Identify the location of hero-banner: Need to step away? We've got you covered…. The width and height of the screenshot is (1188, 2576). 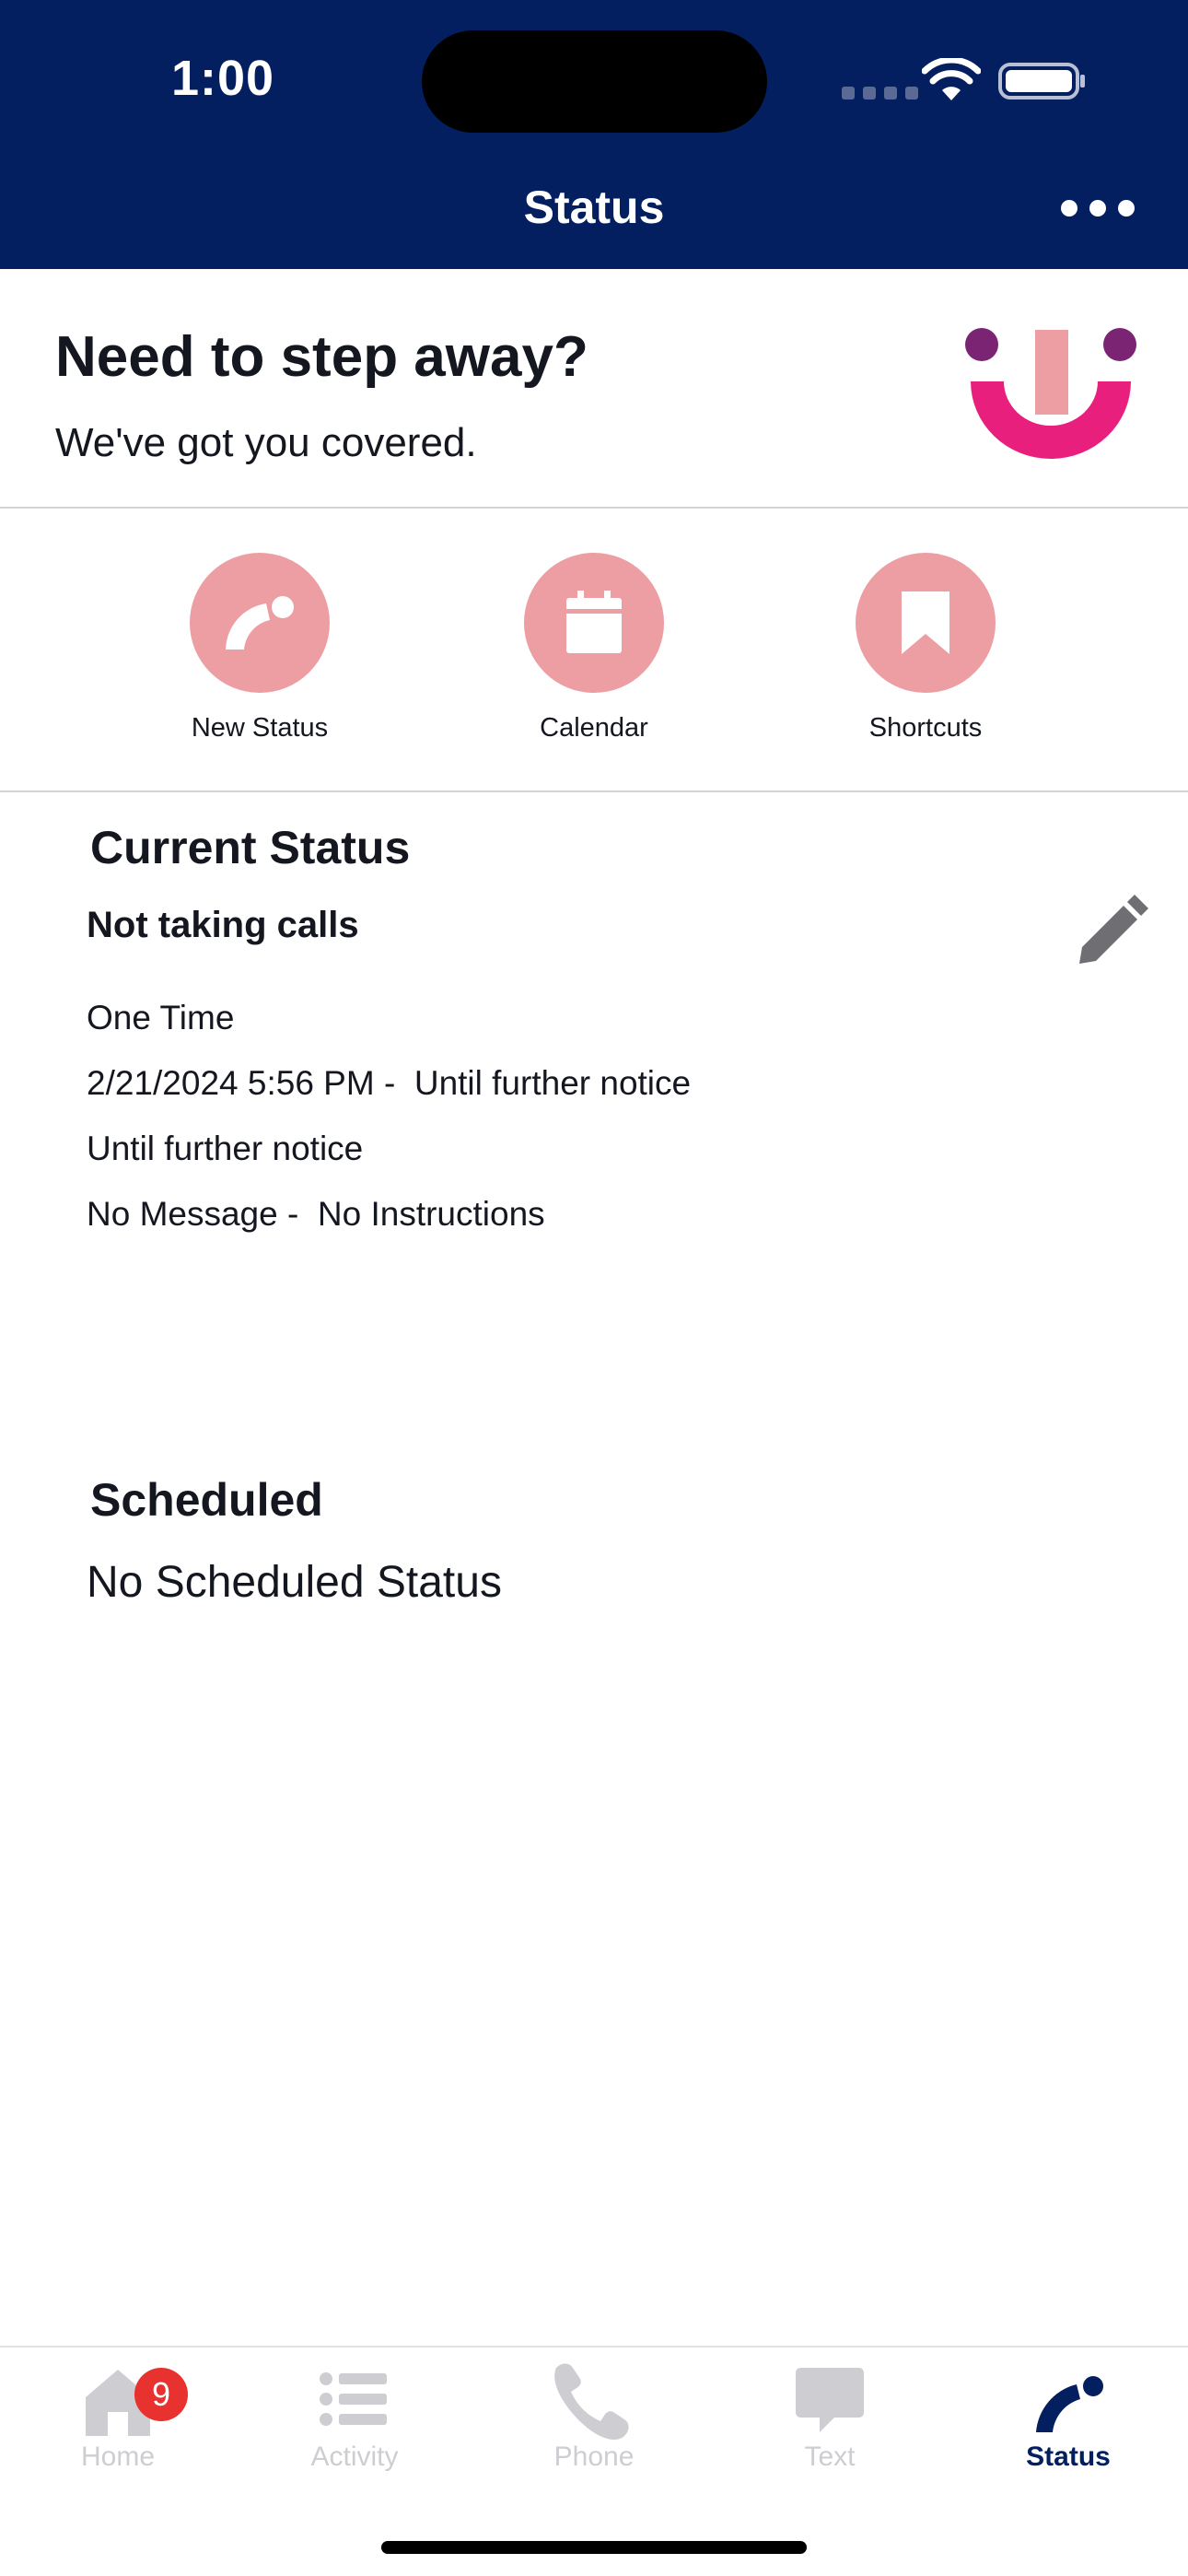
(594, 389).